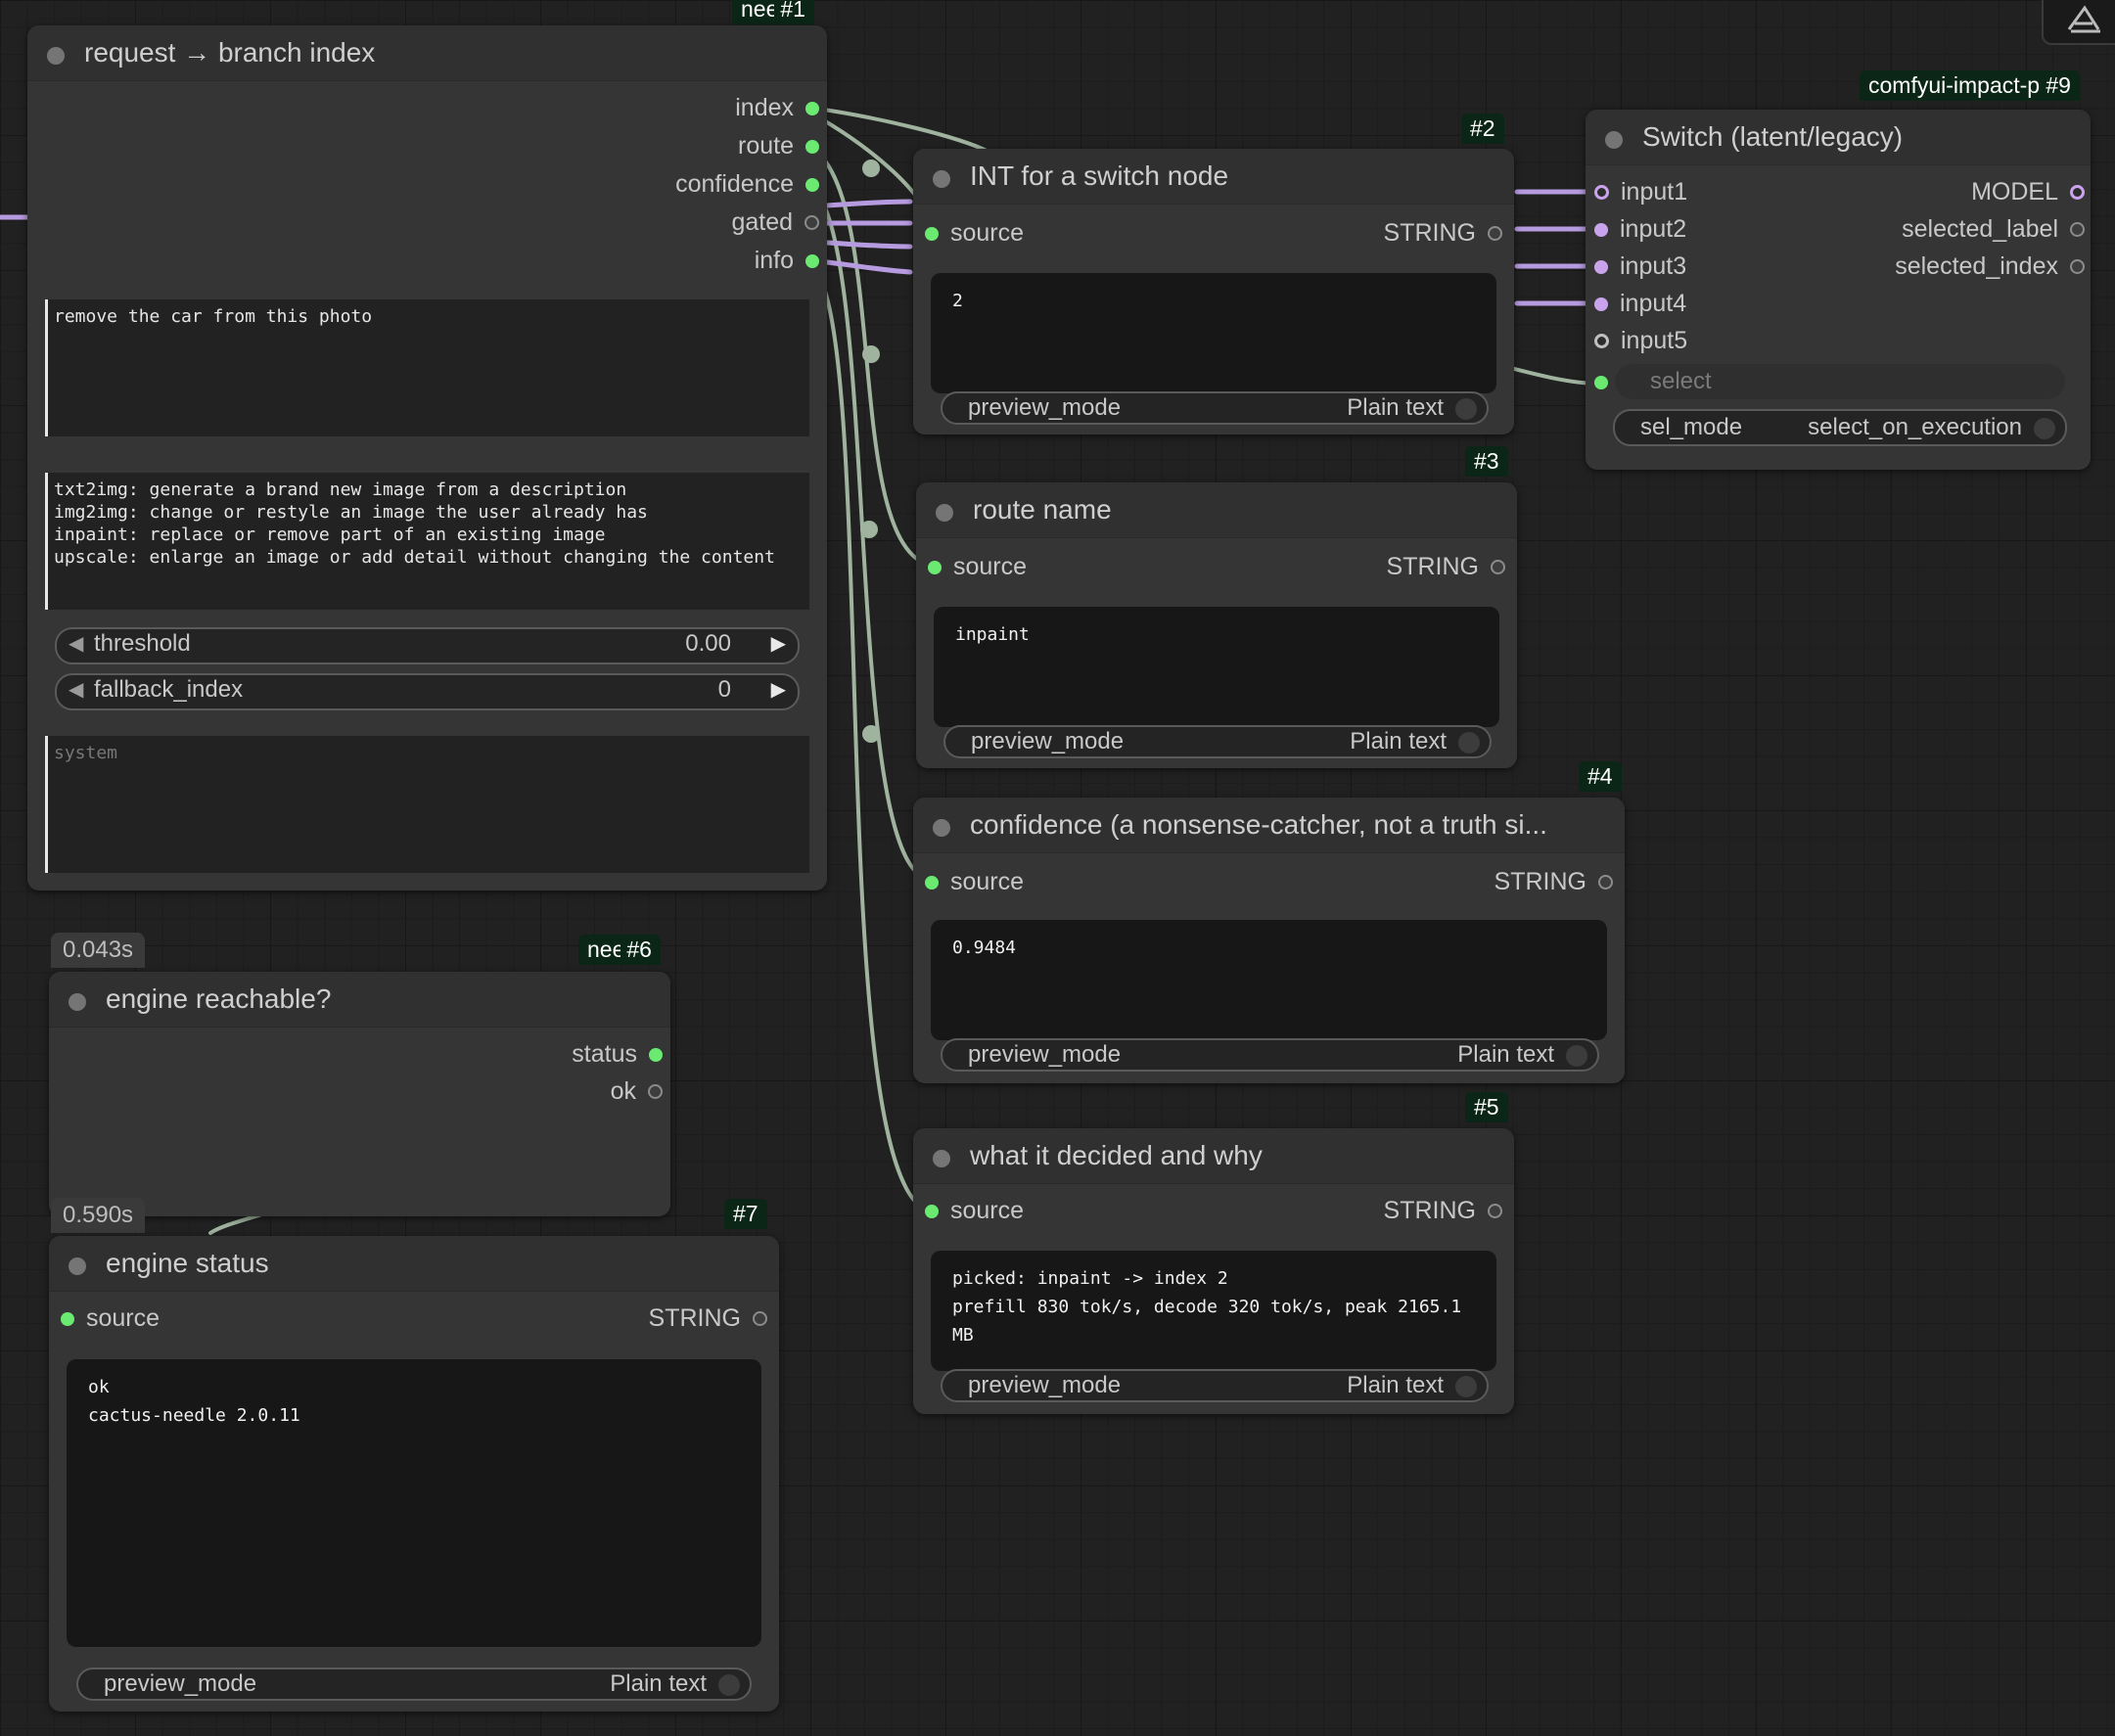 The width and height of the screenshot is (2115, 1736). I want to click on node1-title-bar: request → branch index, so click(427, 53).